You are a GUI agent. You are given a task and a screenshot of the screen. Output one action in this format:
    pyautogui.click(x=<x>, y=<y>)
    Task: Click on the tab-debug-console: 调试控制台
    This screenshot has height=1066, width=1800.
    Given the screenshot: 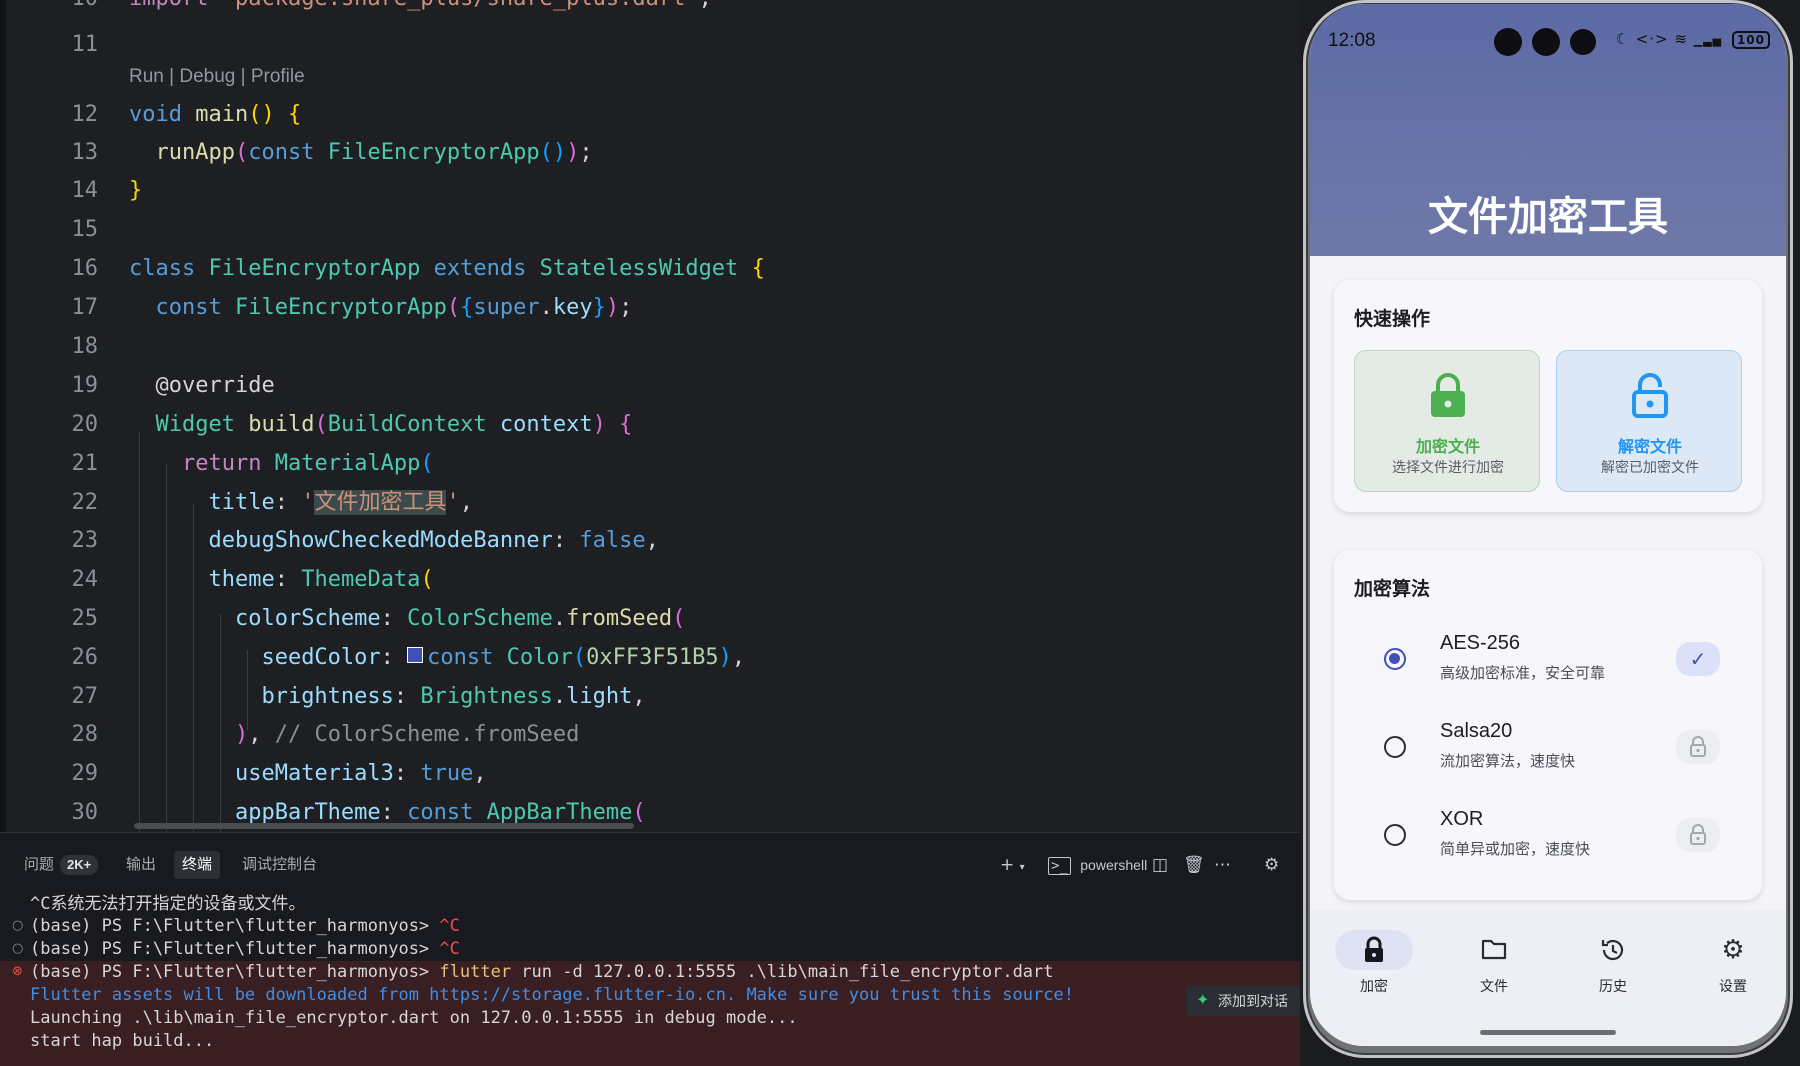 What is the action you would take?
    pyautogui.click(x=279, y=865)
    